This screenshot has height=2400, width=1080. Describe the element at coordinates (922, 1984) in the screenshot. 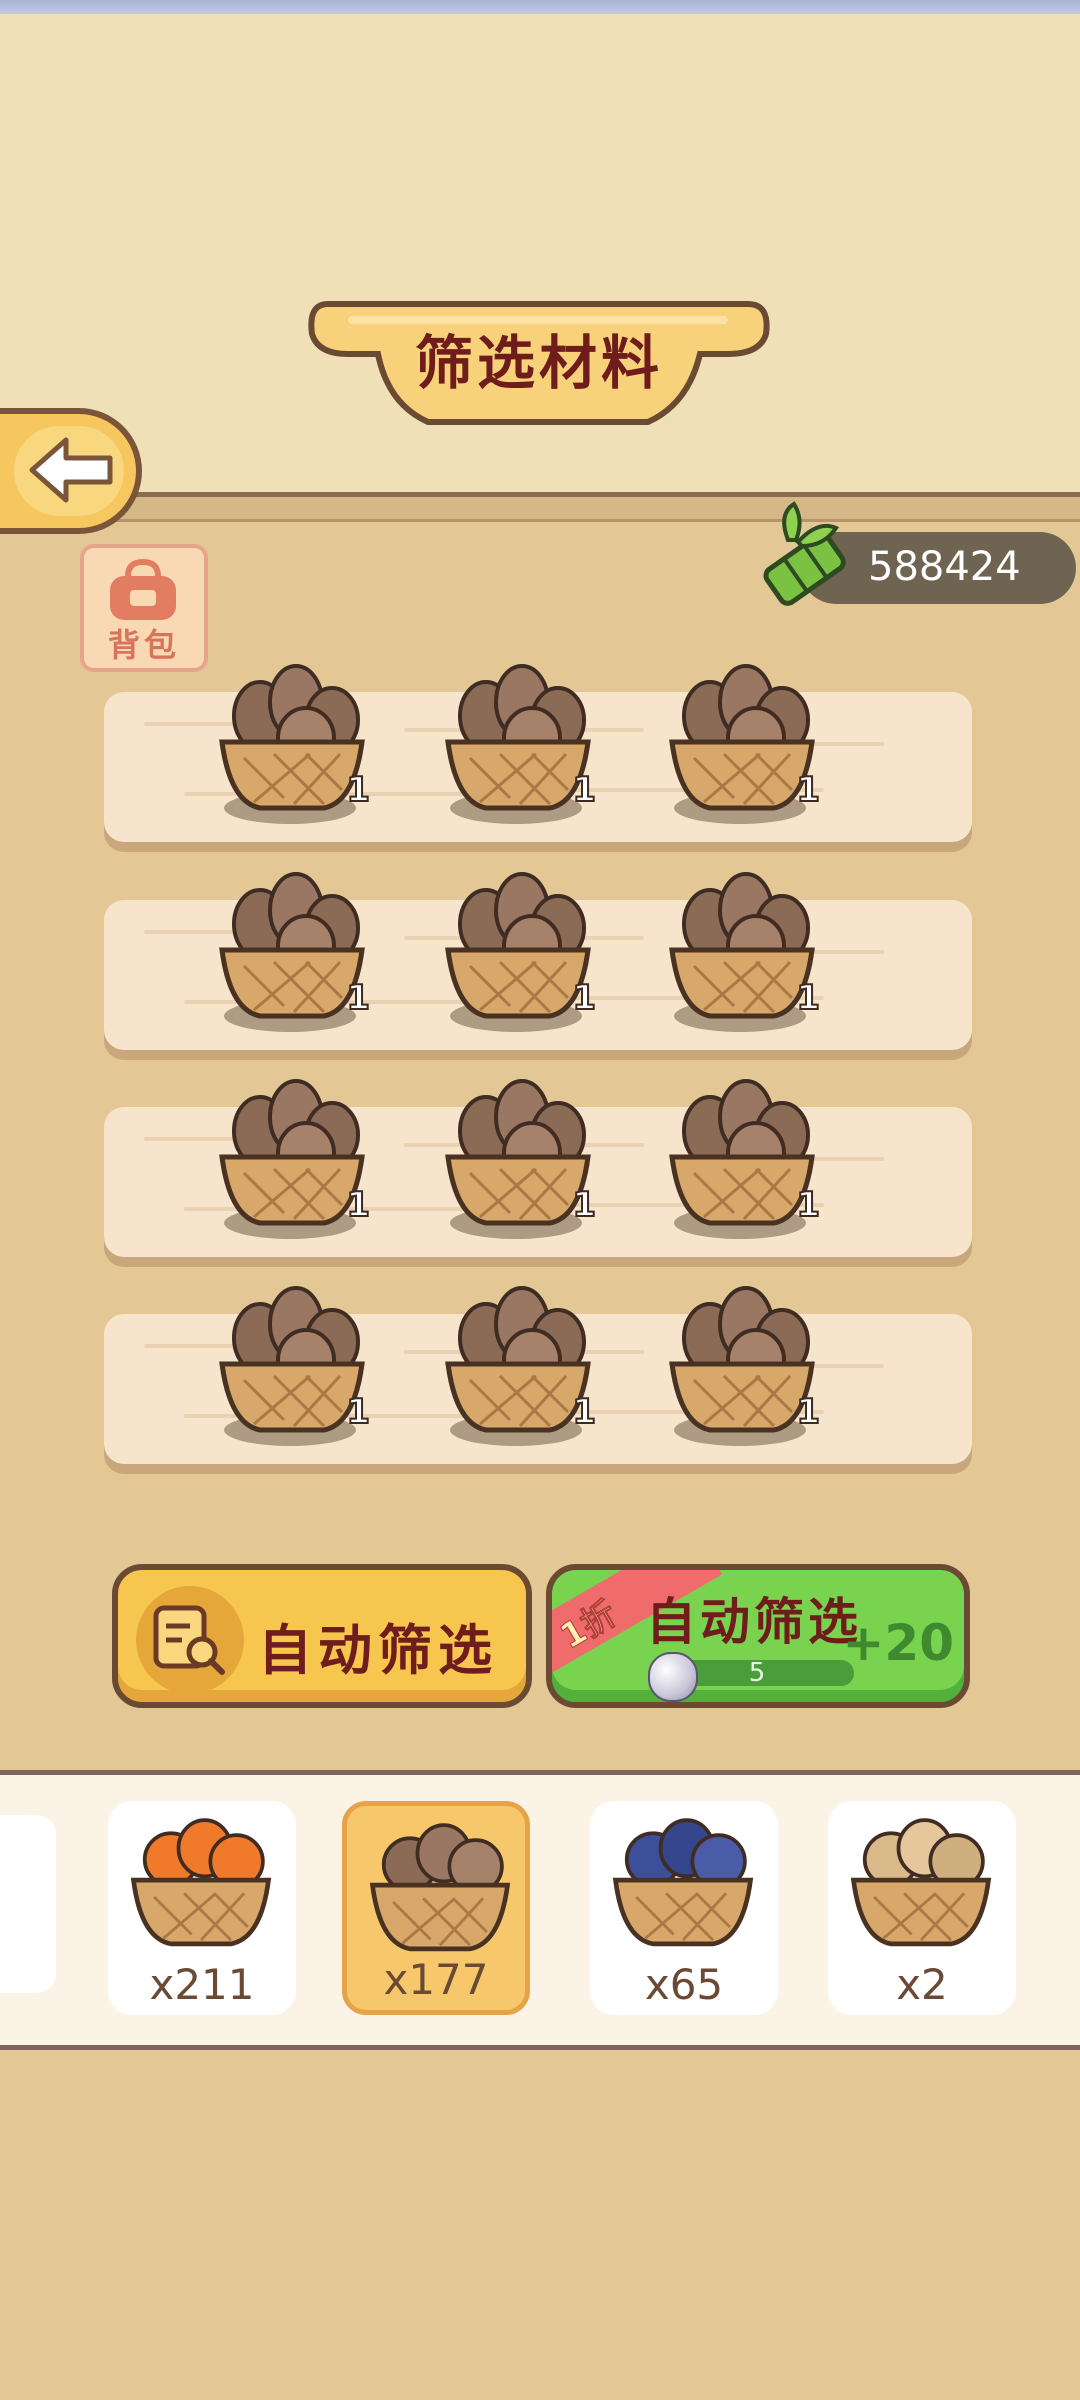

I see `inventory-qty: x2` at that location.